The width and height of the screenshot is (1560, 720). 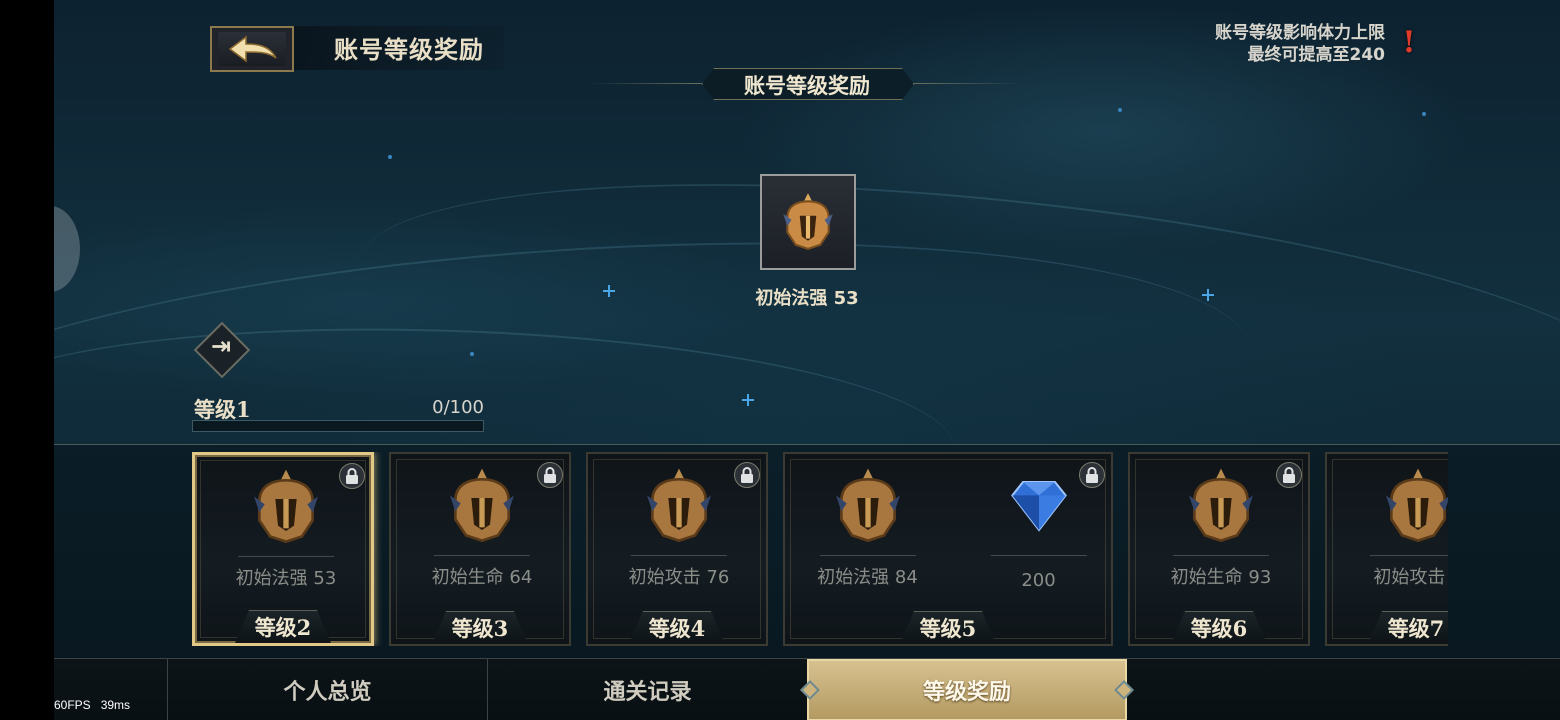 What do you see at coordinates (409, 49) in the screenshot?
I see `page-title: 账号等级奖励` at bounding box center [409, 49].